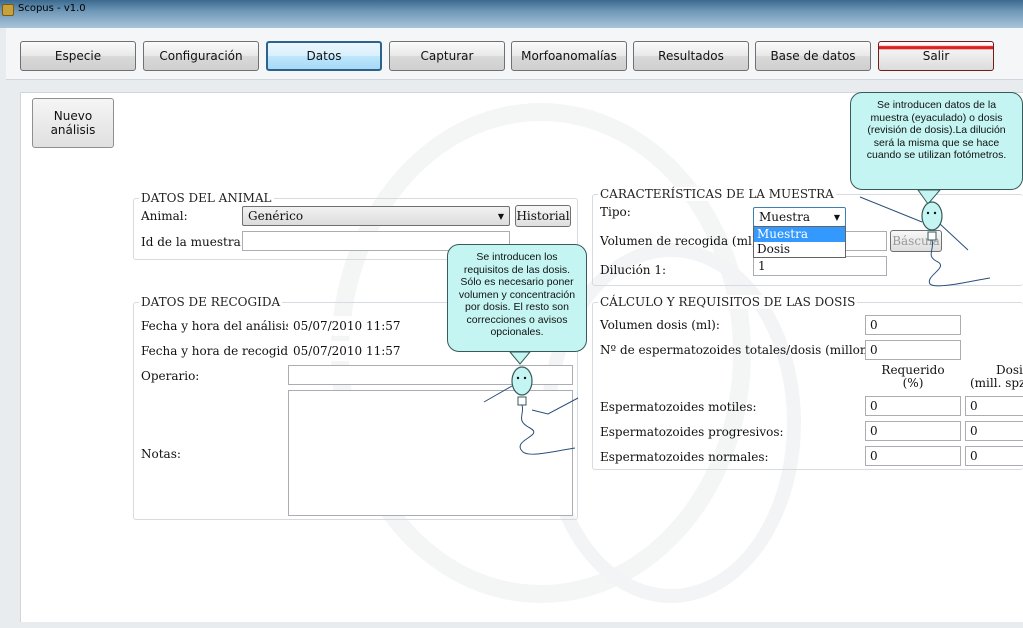 The width and height of the screenshot is (1023, 628). Describe the element at coordinates (913, 456) in the screenshot. I see `normales-requerido-input: 0` at that location.